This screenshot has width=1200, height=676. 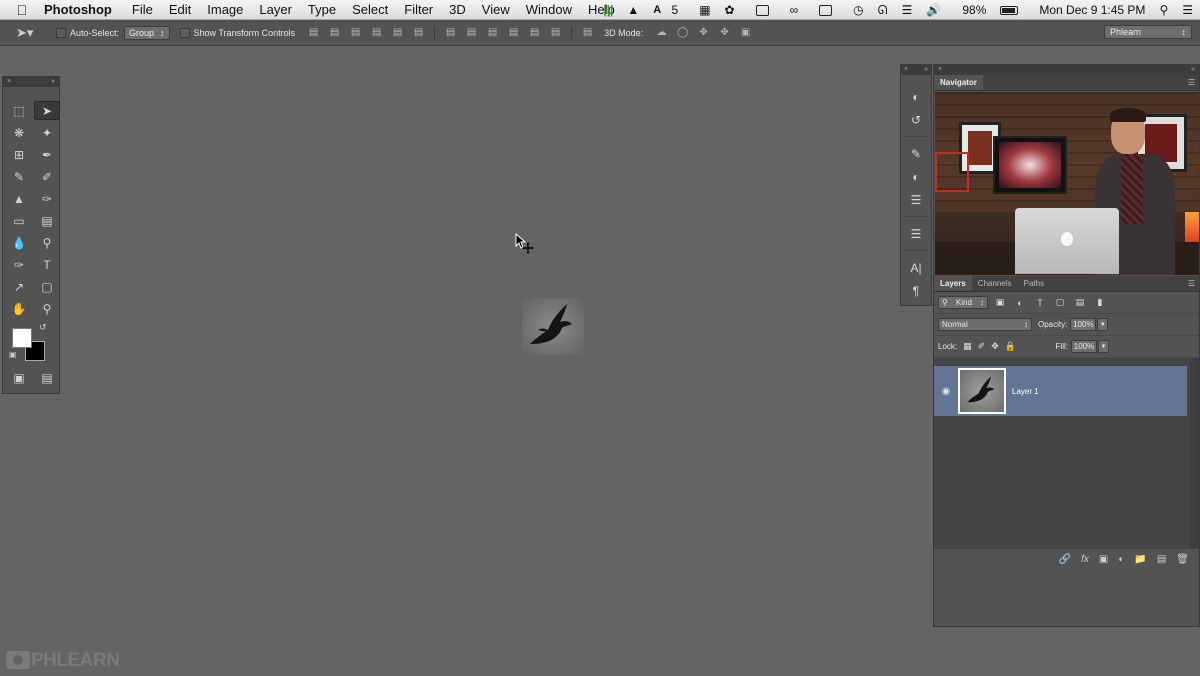 I want to click on screen-mode-icon: ▤, so click(x=47, y=377).